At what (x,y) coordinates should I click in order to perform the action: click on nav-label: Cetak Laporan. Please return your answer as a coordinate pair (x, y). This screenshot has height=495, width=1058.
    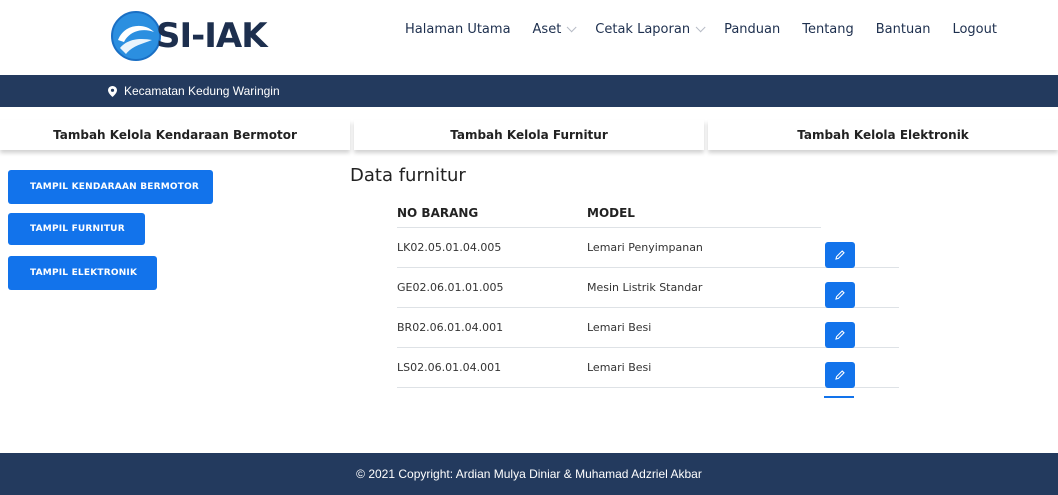
    Looking at the image, I should click on (643, 29).